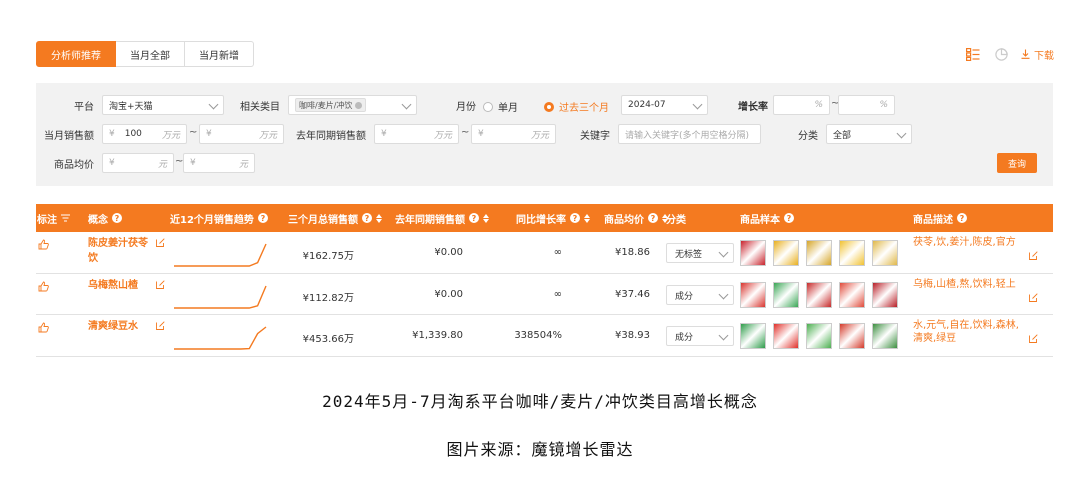 The image size is (1080, 490). Describe the element at coordinates (163, 105) in the screenshot. I see `platform-select: 淘宝+天猫` at that location.